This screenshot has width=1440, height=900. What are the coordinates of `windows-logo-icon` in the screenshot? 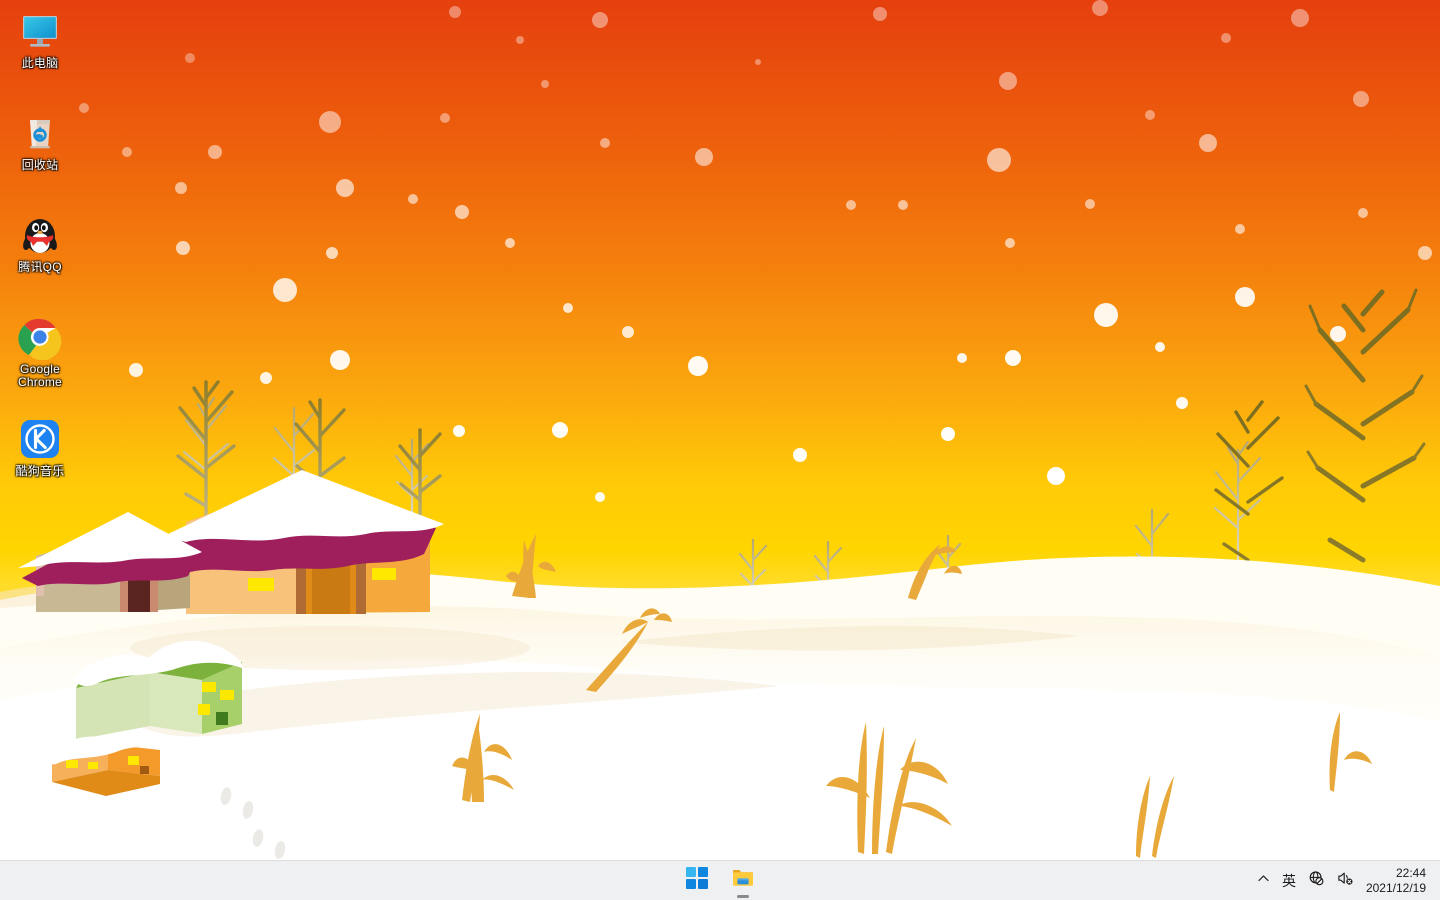 It's located at (697, 880).